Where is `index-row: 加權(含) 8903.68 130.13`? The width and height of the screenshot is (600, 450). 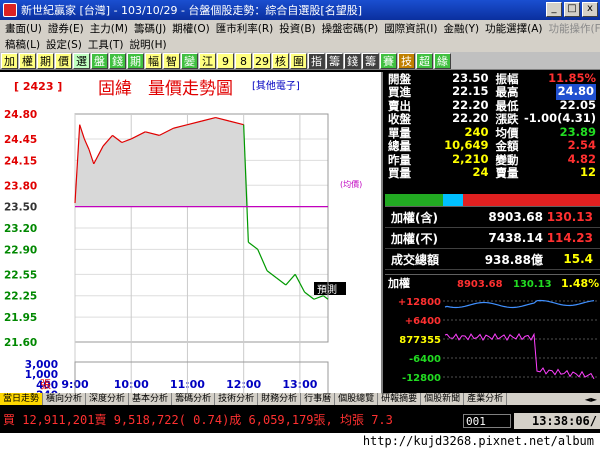 index-row: 加權(含) 8903.68 130.13 is located at coordinates (492, 217).